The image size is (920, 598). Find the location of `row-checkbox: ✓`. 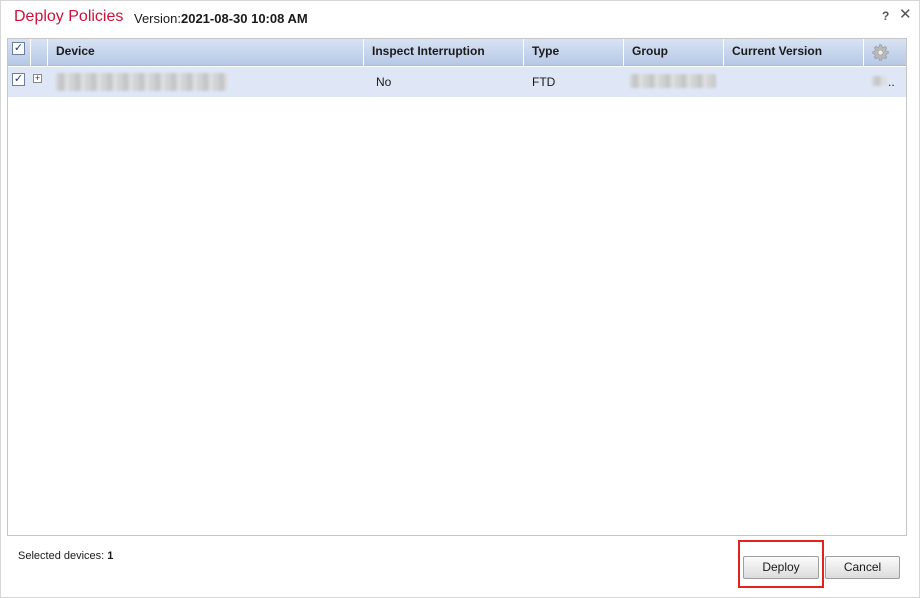

row-checkbox: ✓ is located at coordinates (18, 79).